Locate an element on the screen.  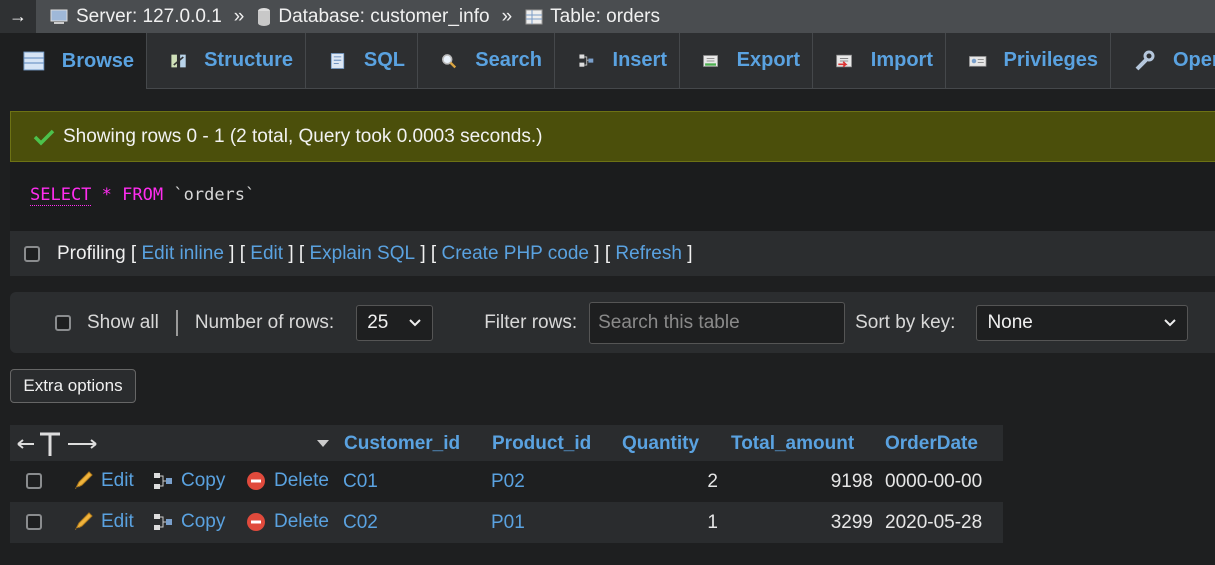
tab-sql: SQL is located at coordinates (362, 60).